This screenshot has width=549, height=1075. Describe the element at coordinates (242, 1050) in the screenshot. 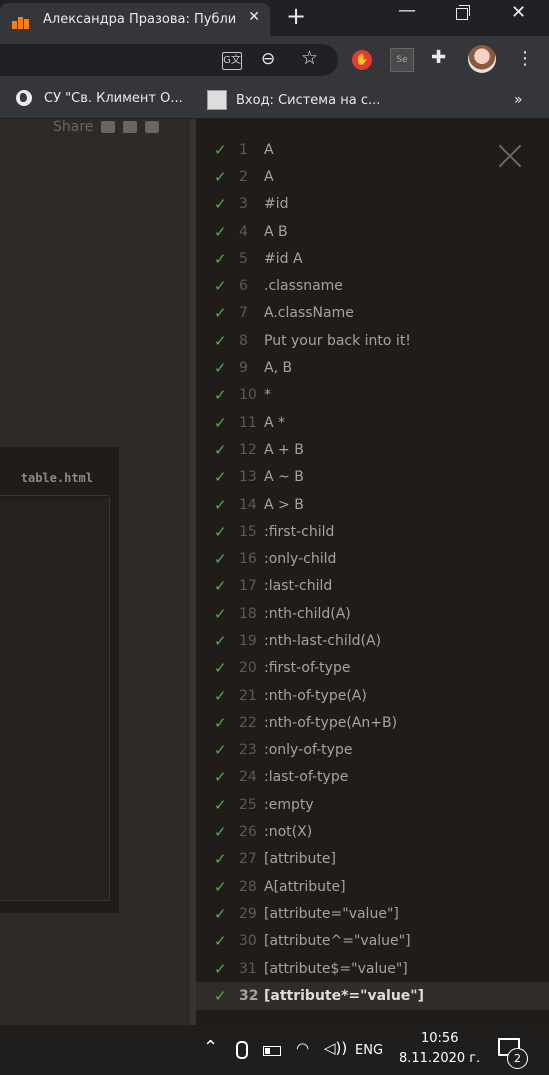

I see `microphone-icon` at that location.